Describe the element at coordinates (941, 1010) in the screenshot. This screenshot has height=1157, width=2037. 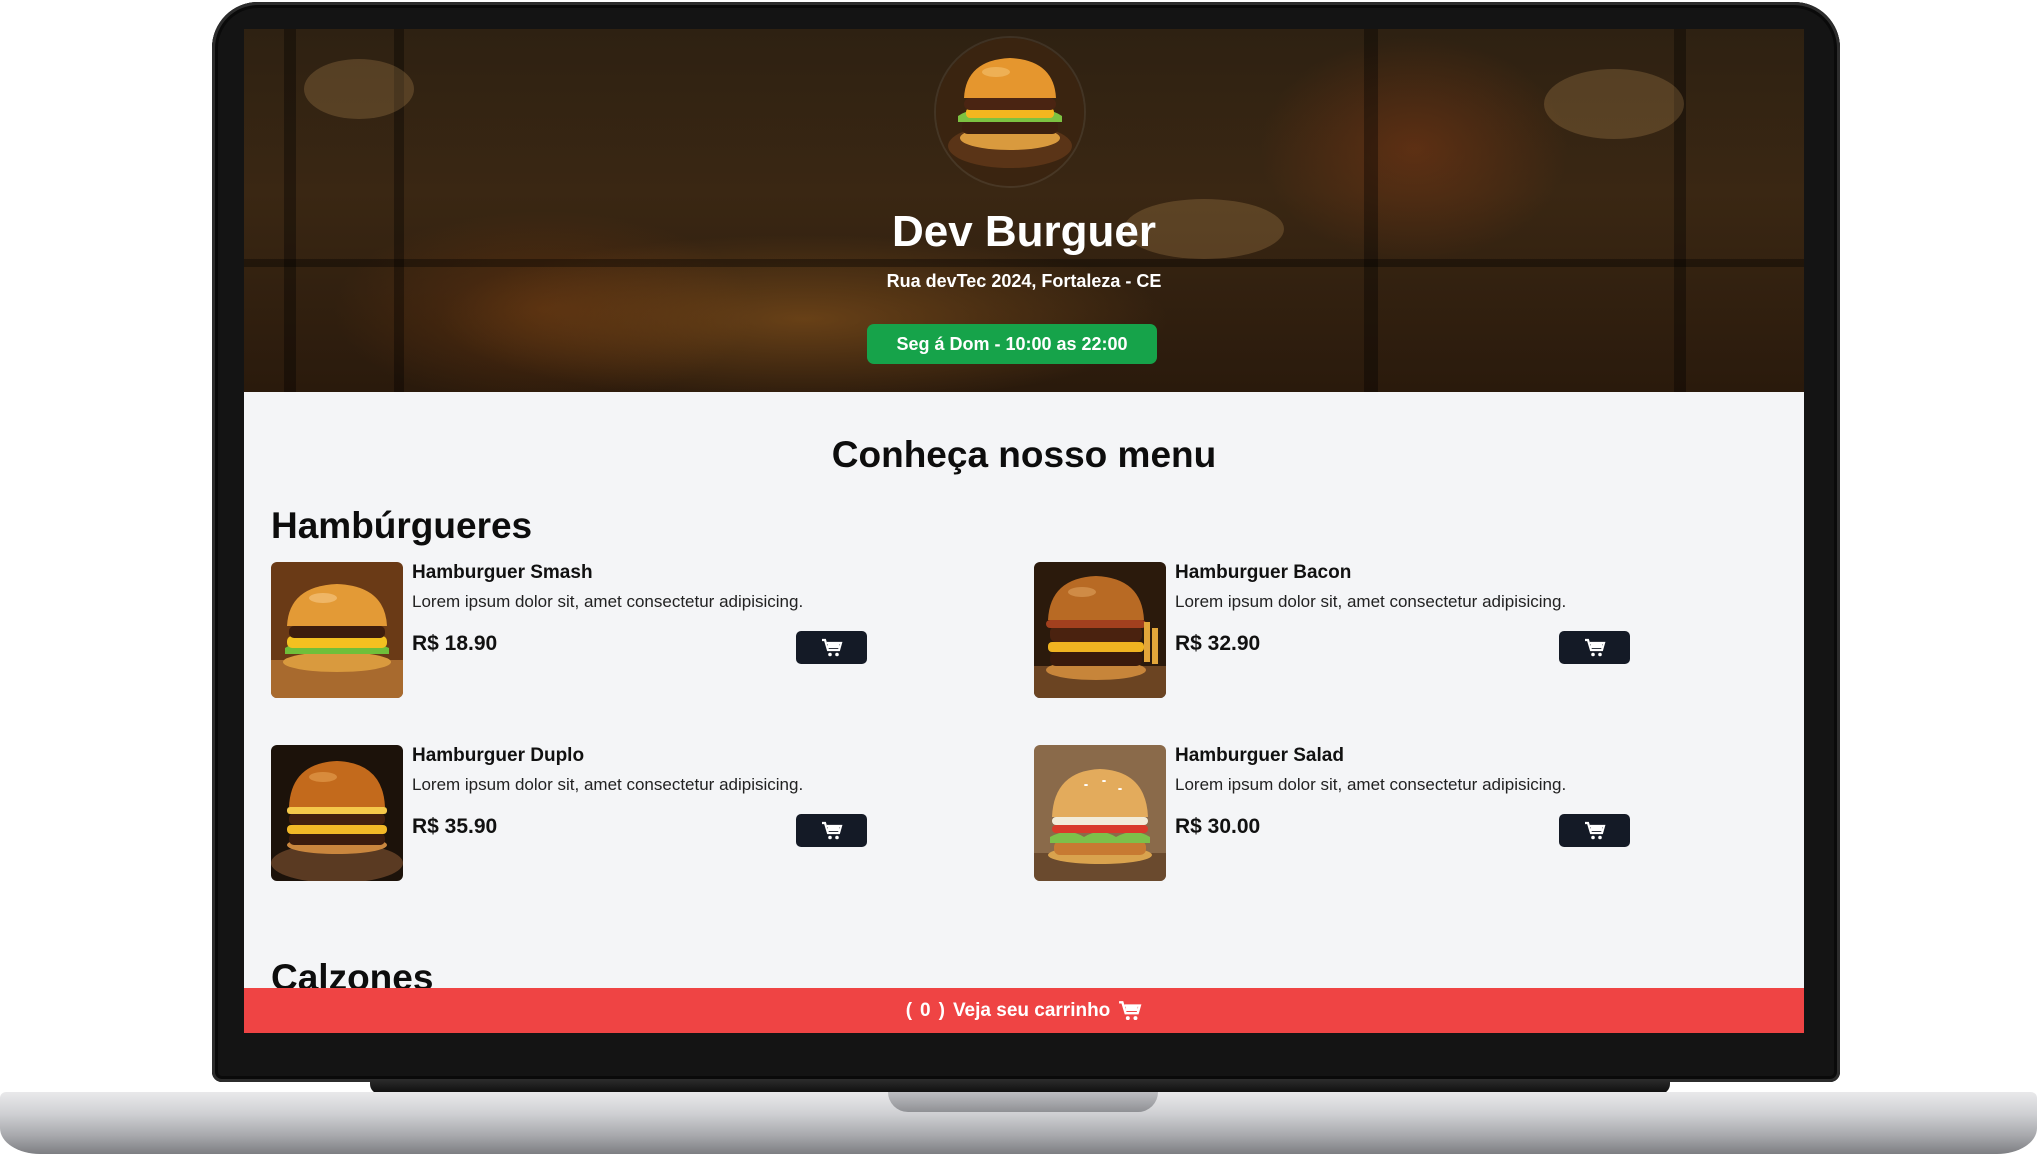
I see `cart-count-close: )` at that location.